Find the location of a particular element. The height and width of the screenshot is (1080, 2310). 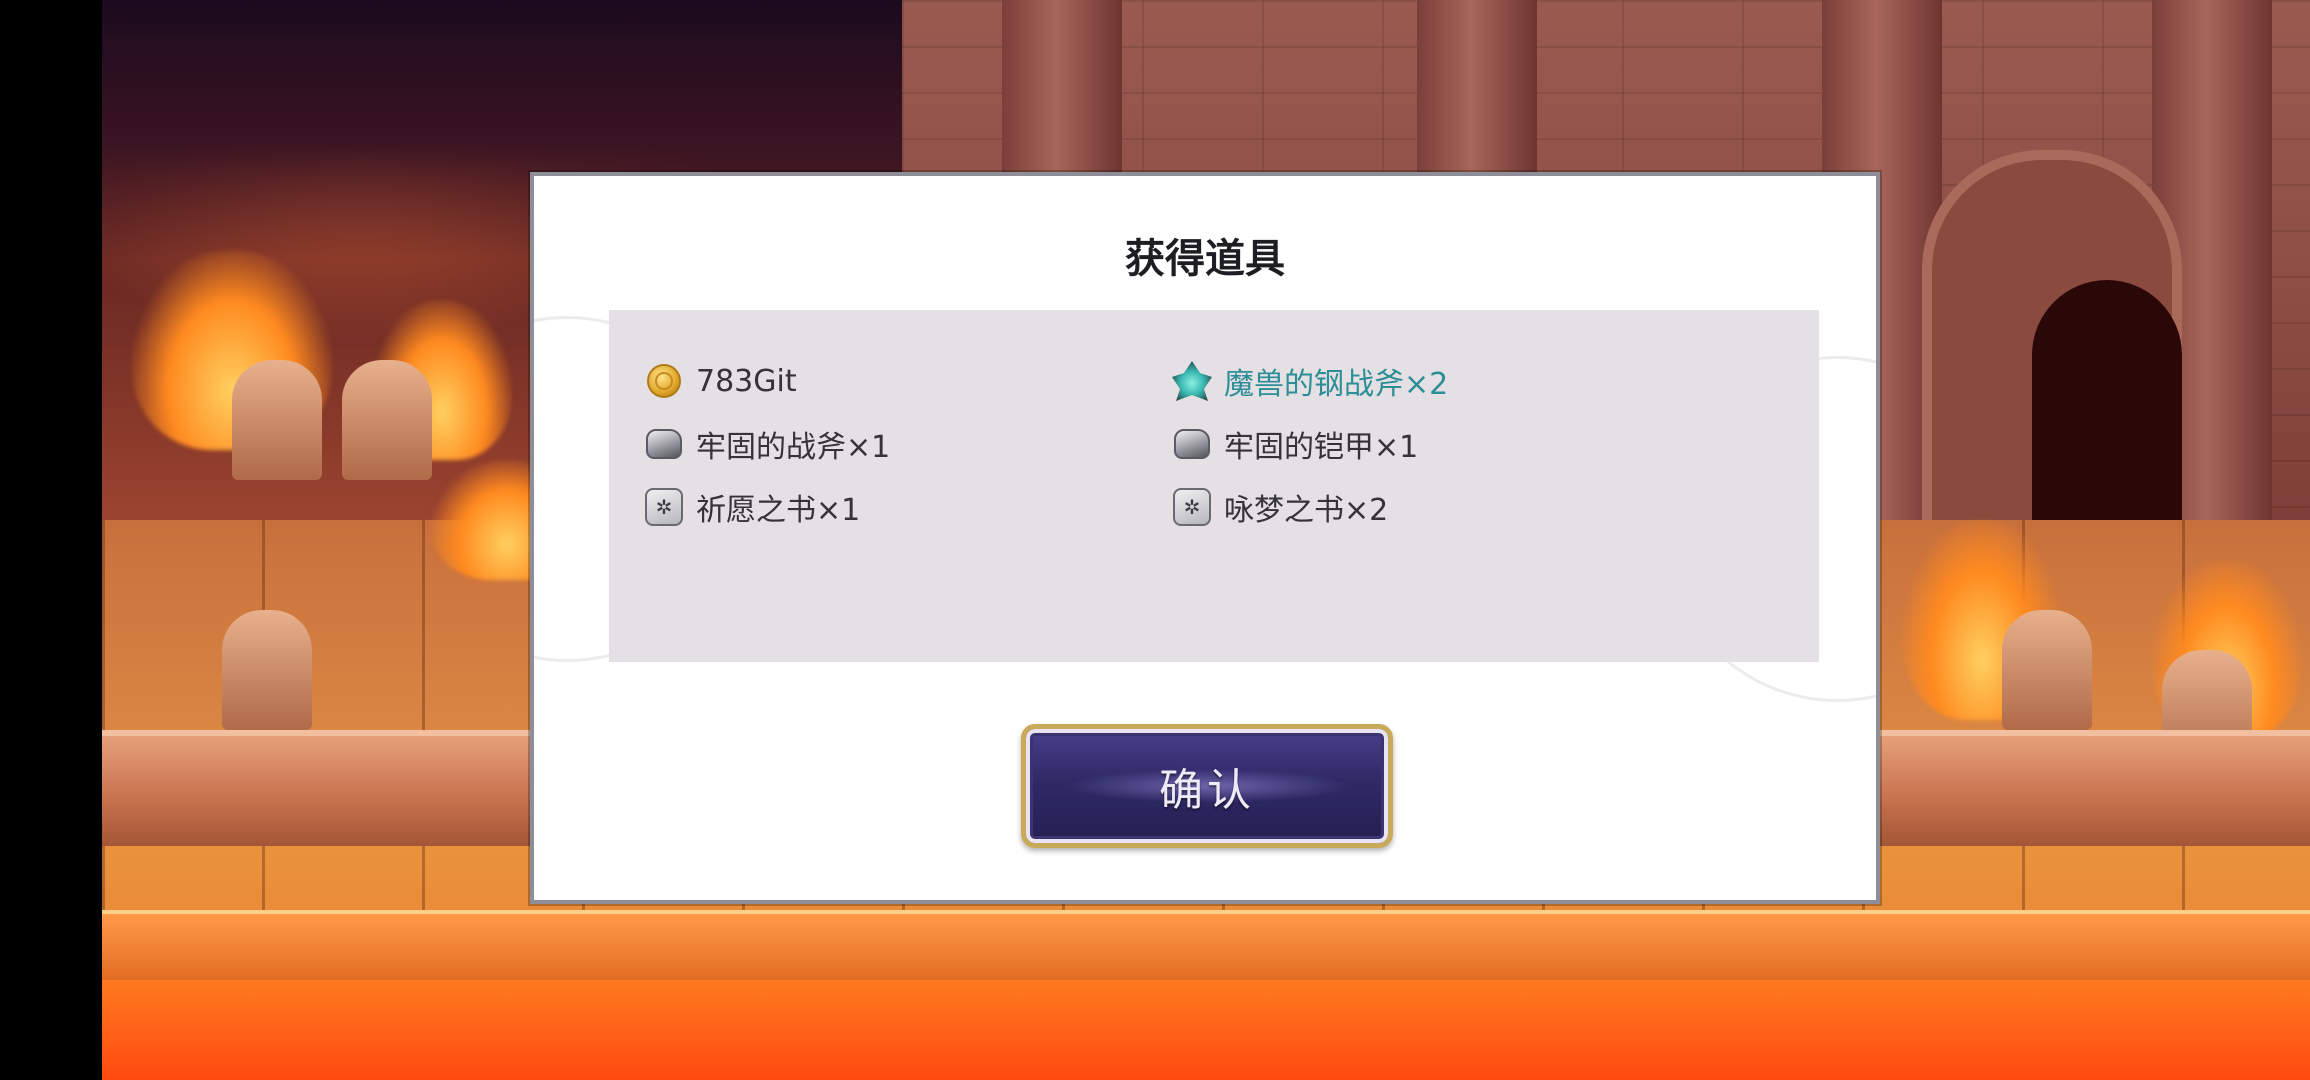

reward-item: 牢固的战斧×1 is located at coordinates (767, 444).